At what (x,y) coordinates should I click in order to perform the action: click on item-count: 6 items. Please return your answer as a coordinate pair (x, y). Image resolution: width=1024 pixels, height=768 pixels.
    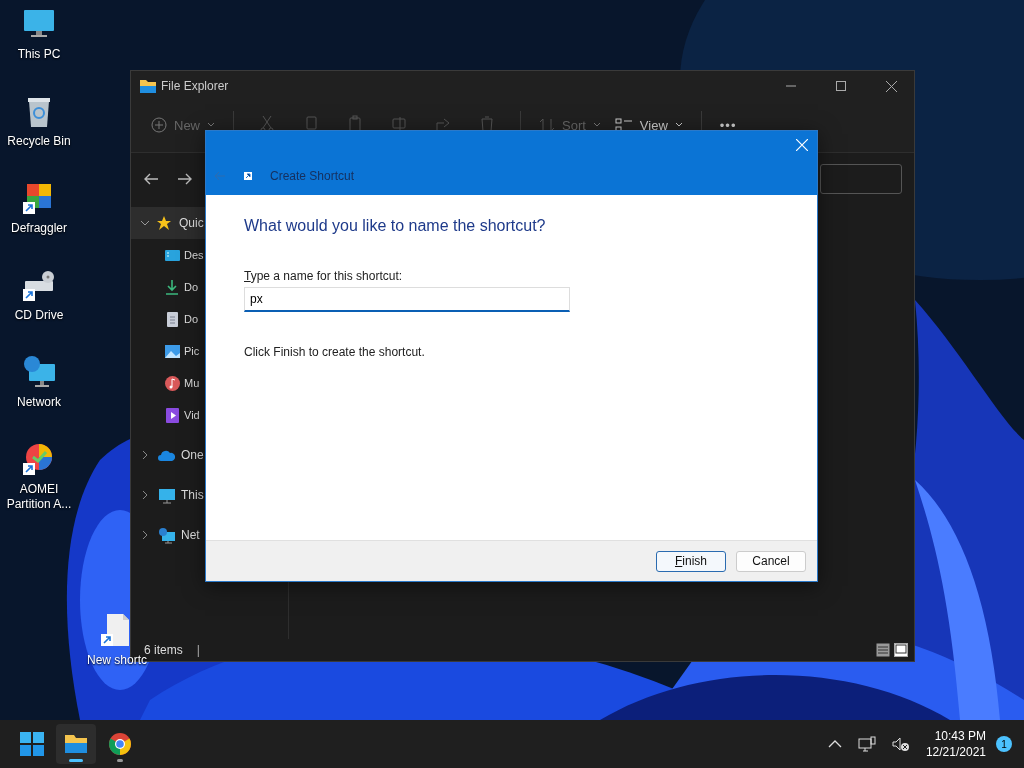
    Looking at the image, I should click on (163, 650).